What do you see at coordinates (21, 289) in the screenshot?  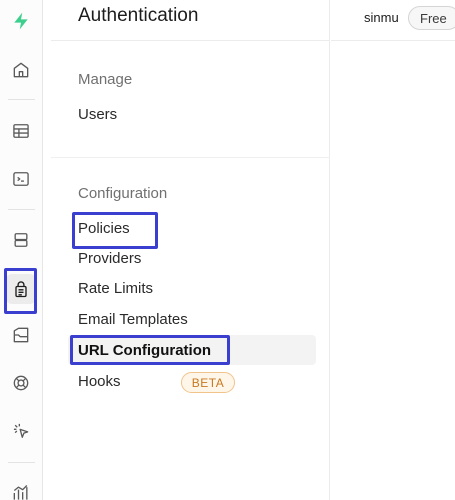 I see `authentication-icon` at bounding box center [21, 289].